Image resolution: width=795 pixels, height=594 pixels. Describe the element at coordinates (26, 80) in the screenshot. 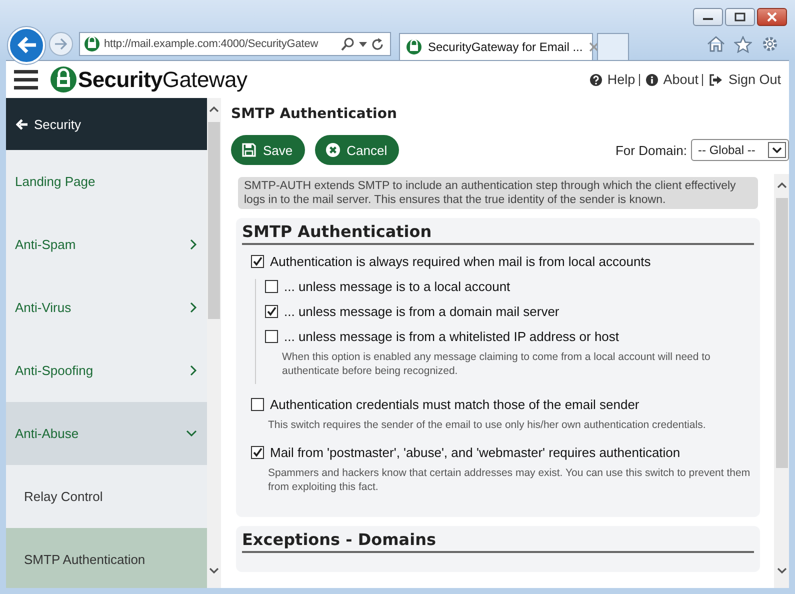

I see `menu-icon` at that location.